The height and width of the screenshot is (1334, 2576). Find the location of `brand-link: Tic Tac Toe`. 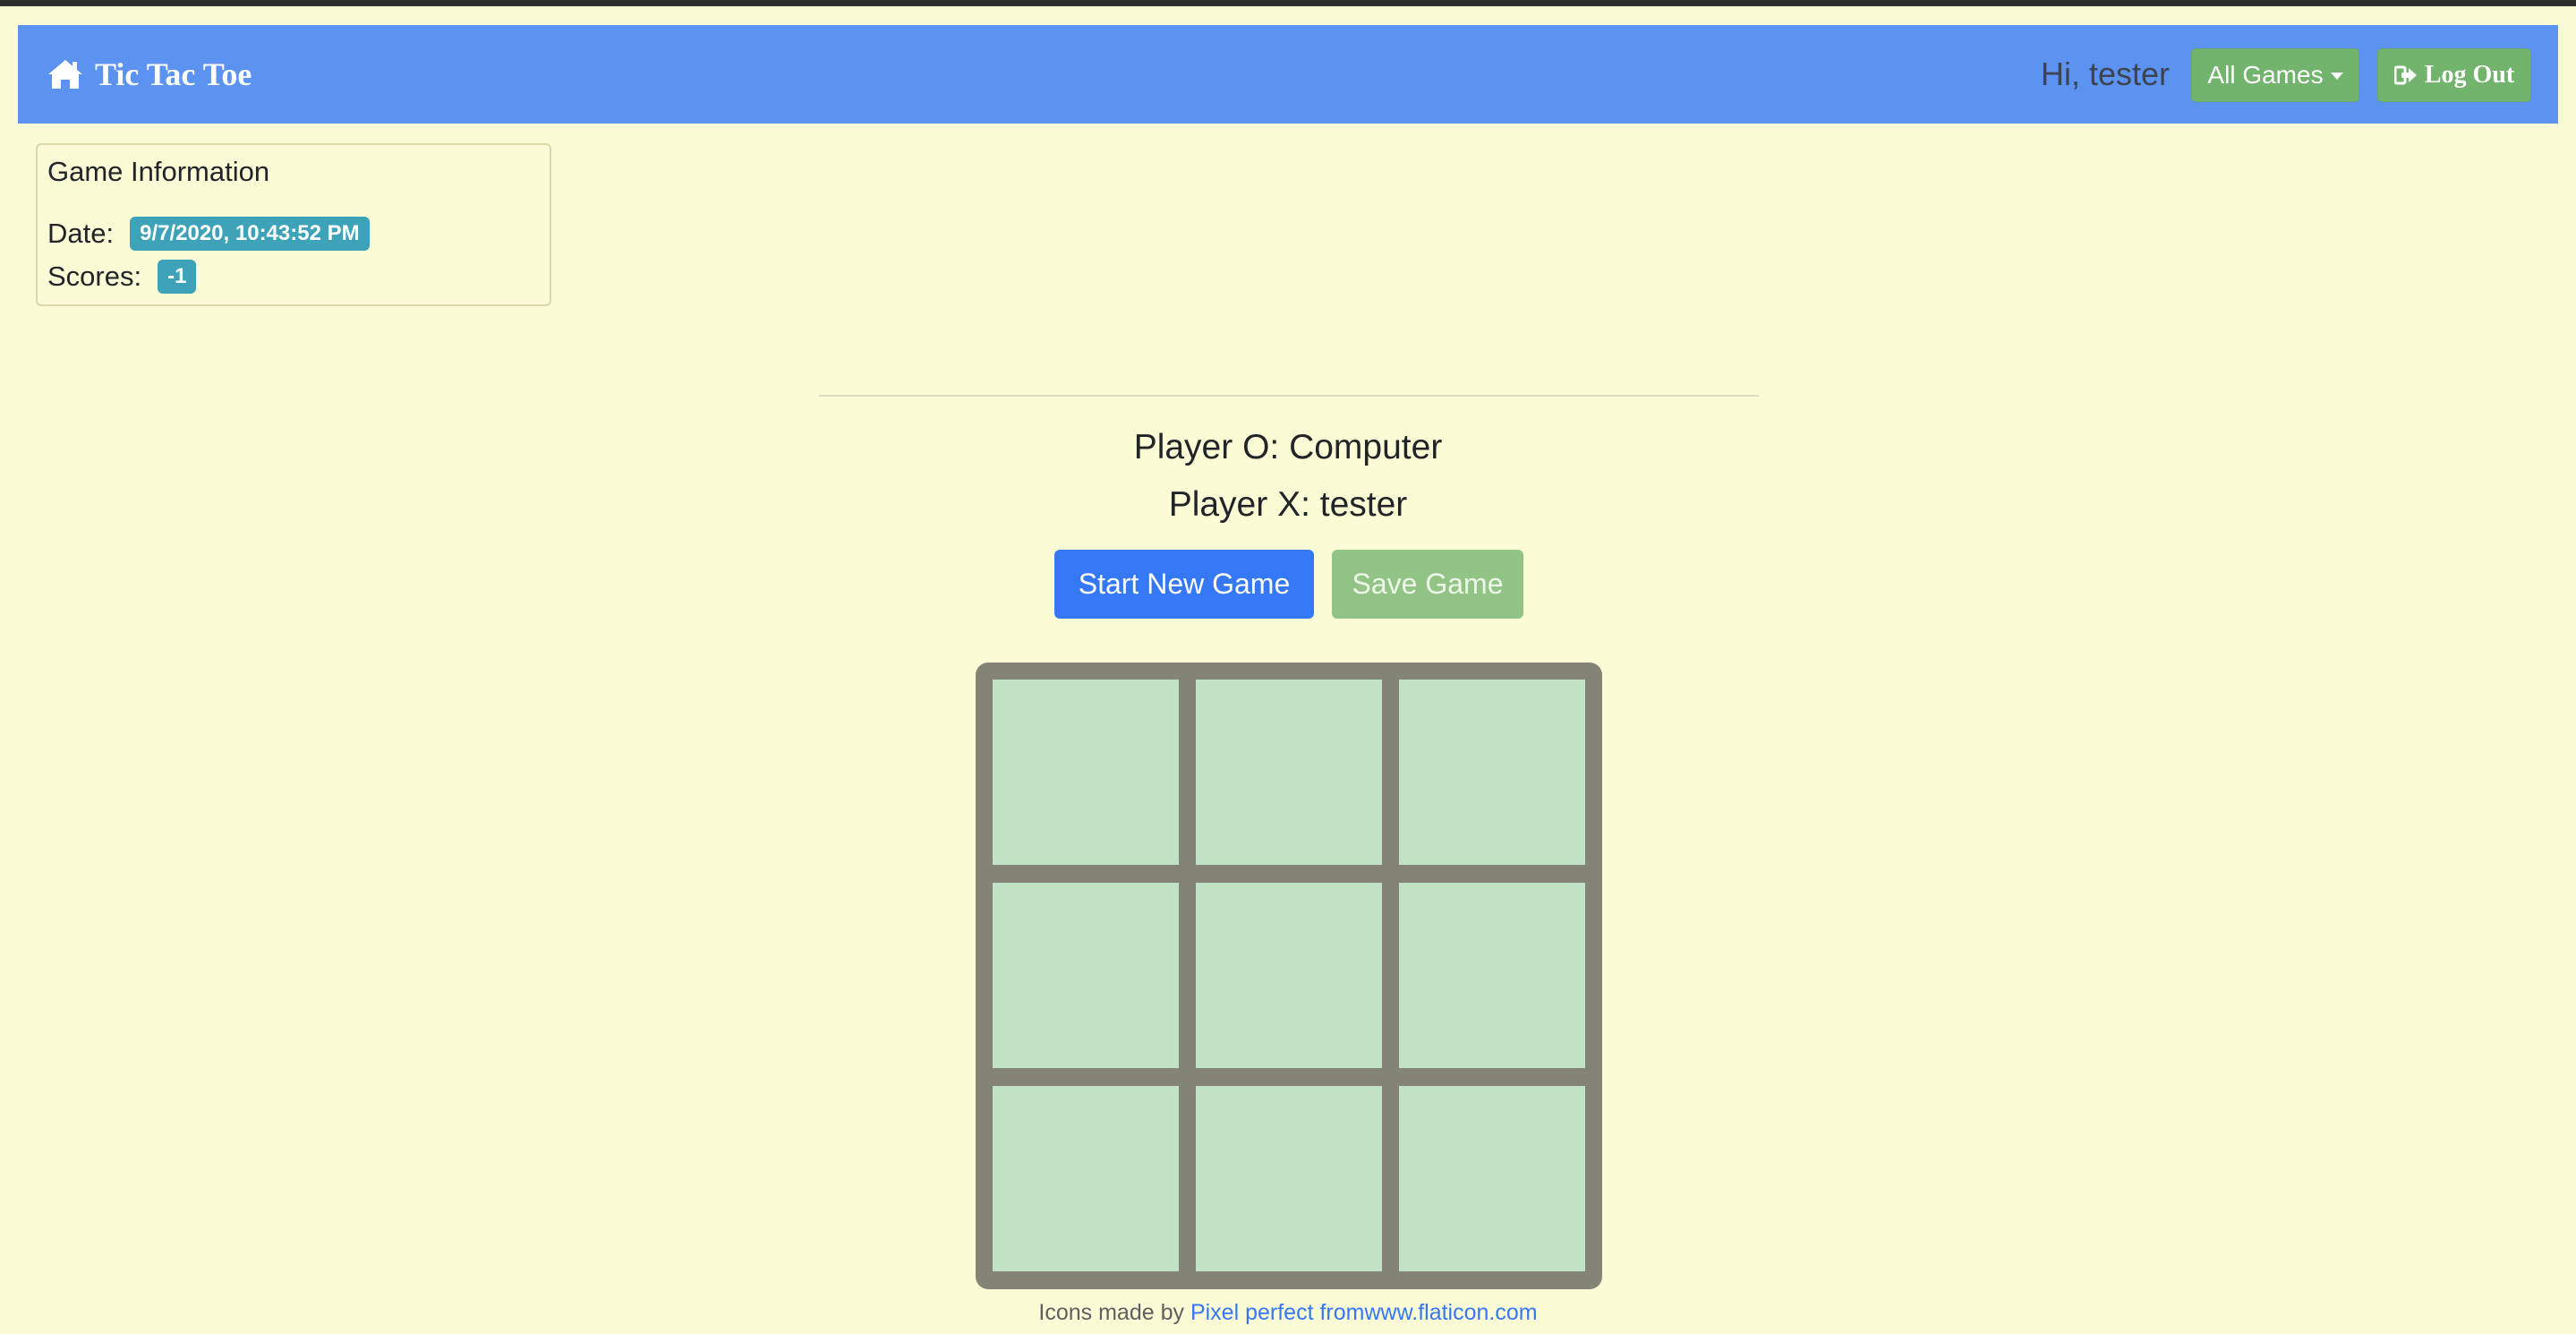

brand-link: Tic Tac Toe is located at coordinates (149, 74).